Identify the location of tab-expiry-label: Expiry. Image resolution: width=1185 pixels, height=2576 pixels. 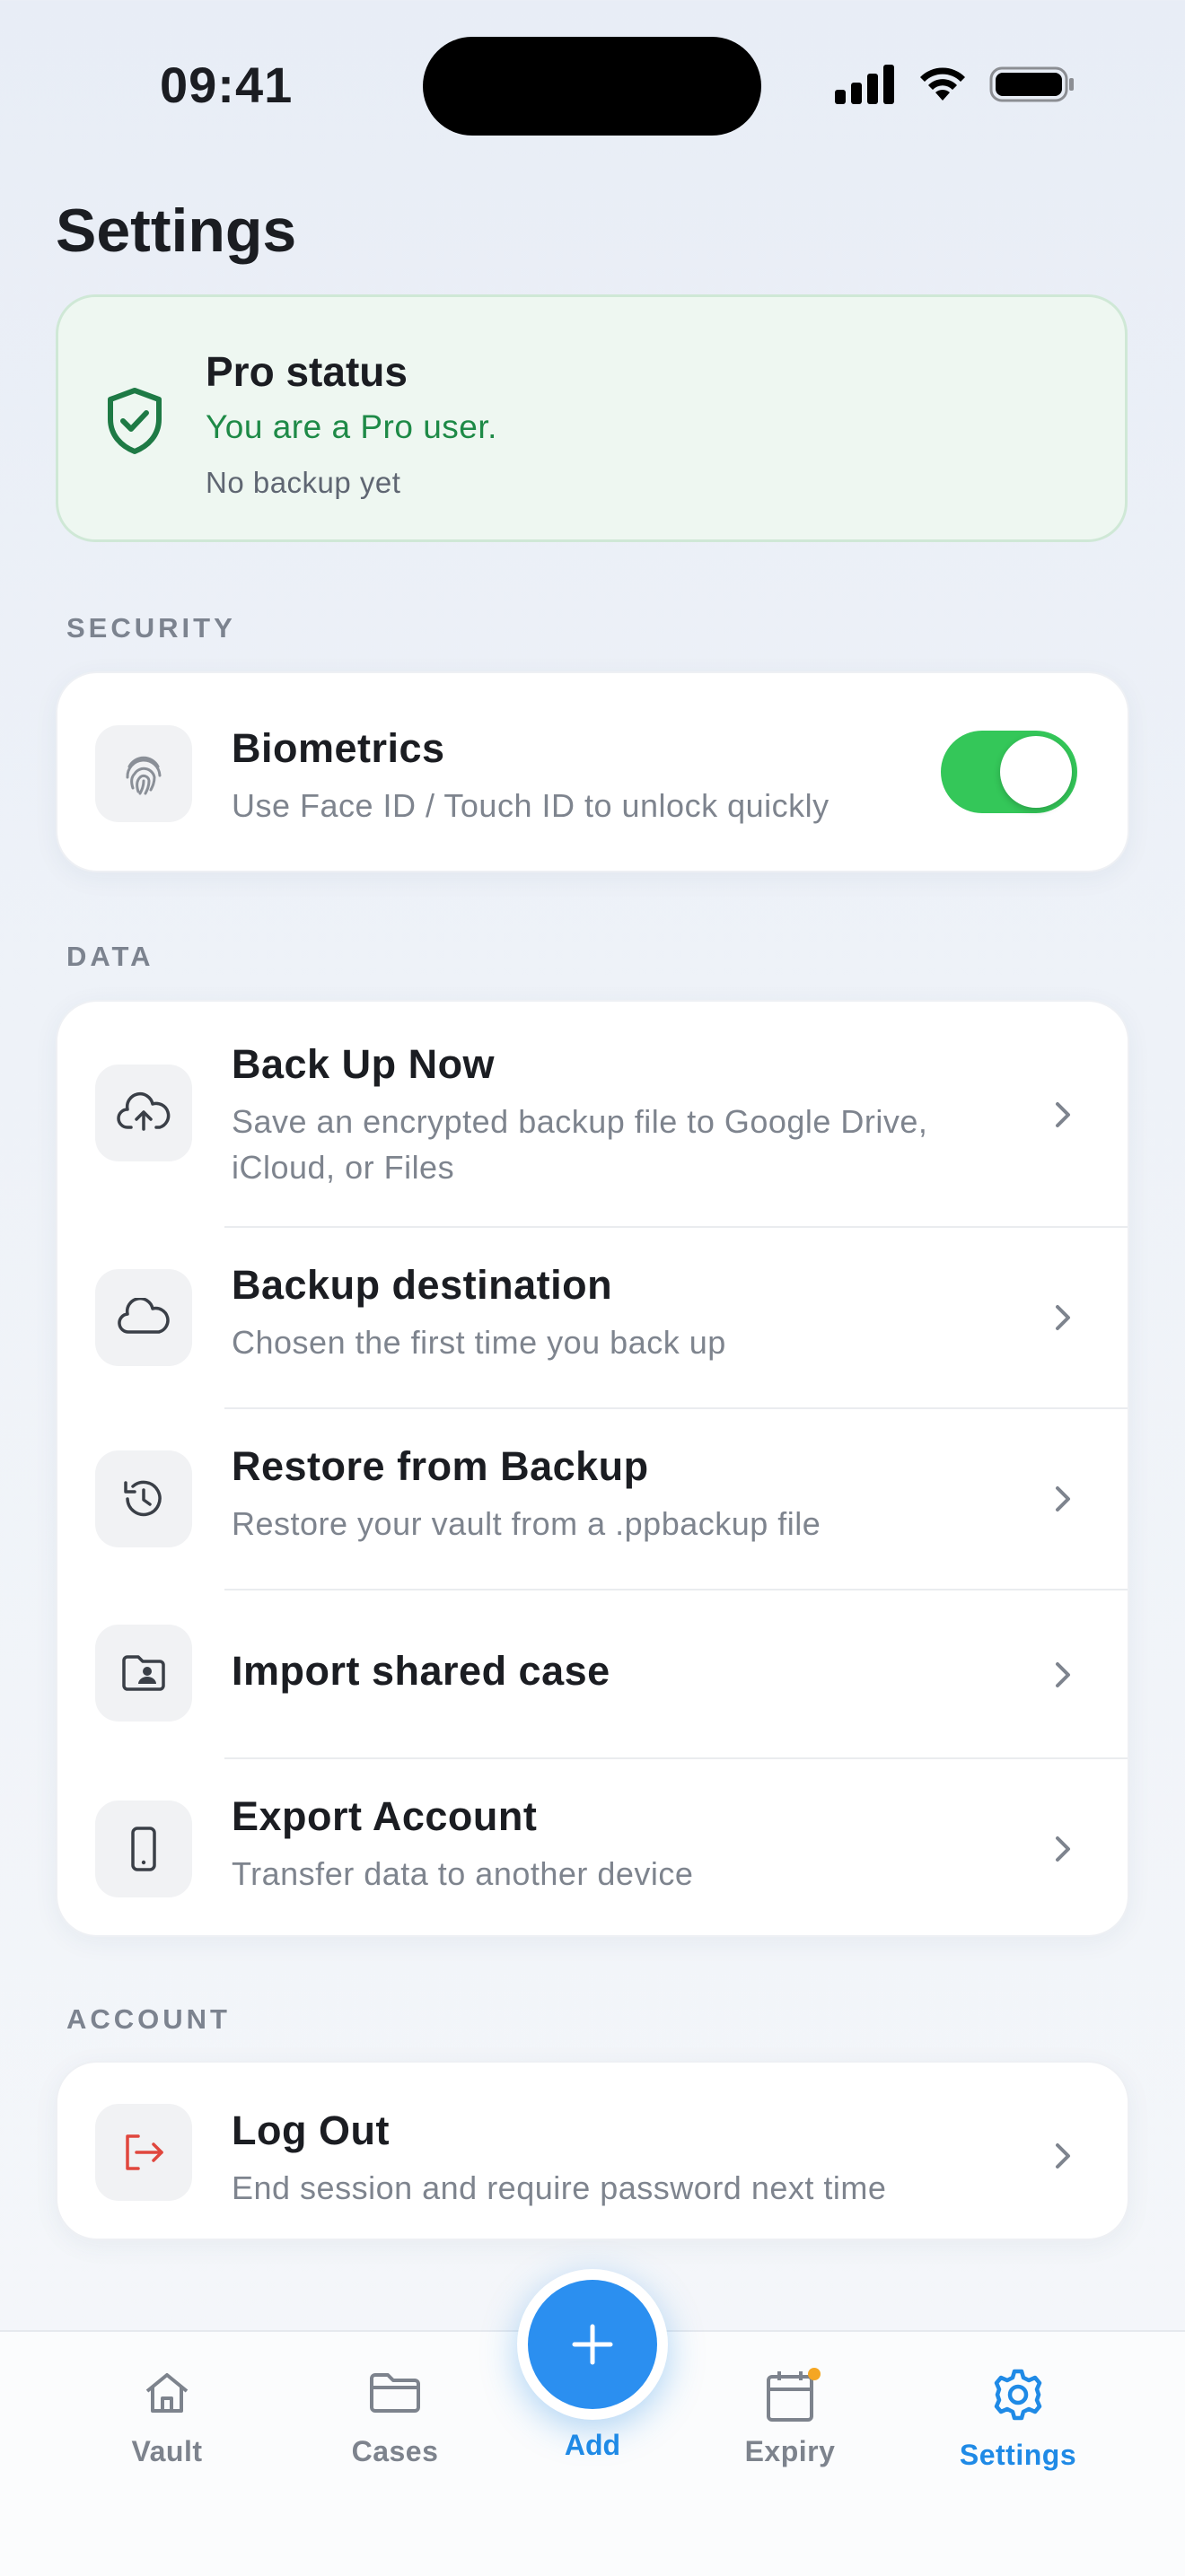
(790, 2451).